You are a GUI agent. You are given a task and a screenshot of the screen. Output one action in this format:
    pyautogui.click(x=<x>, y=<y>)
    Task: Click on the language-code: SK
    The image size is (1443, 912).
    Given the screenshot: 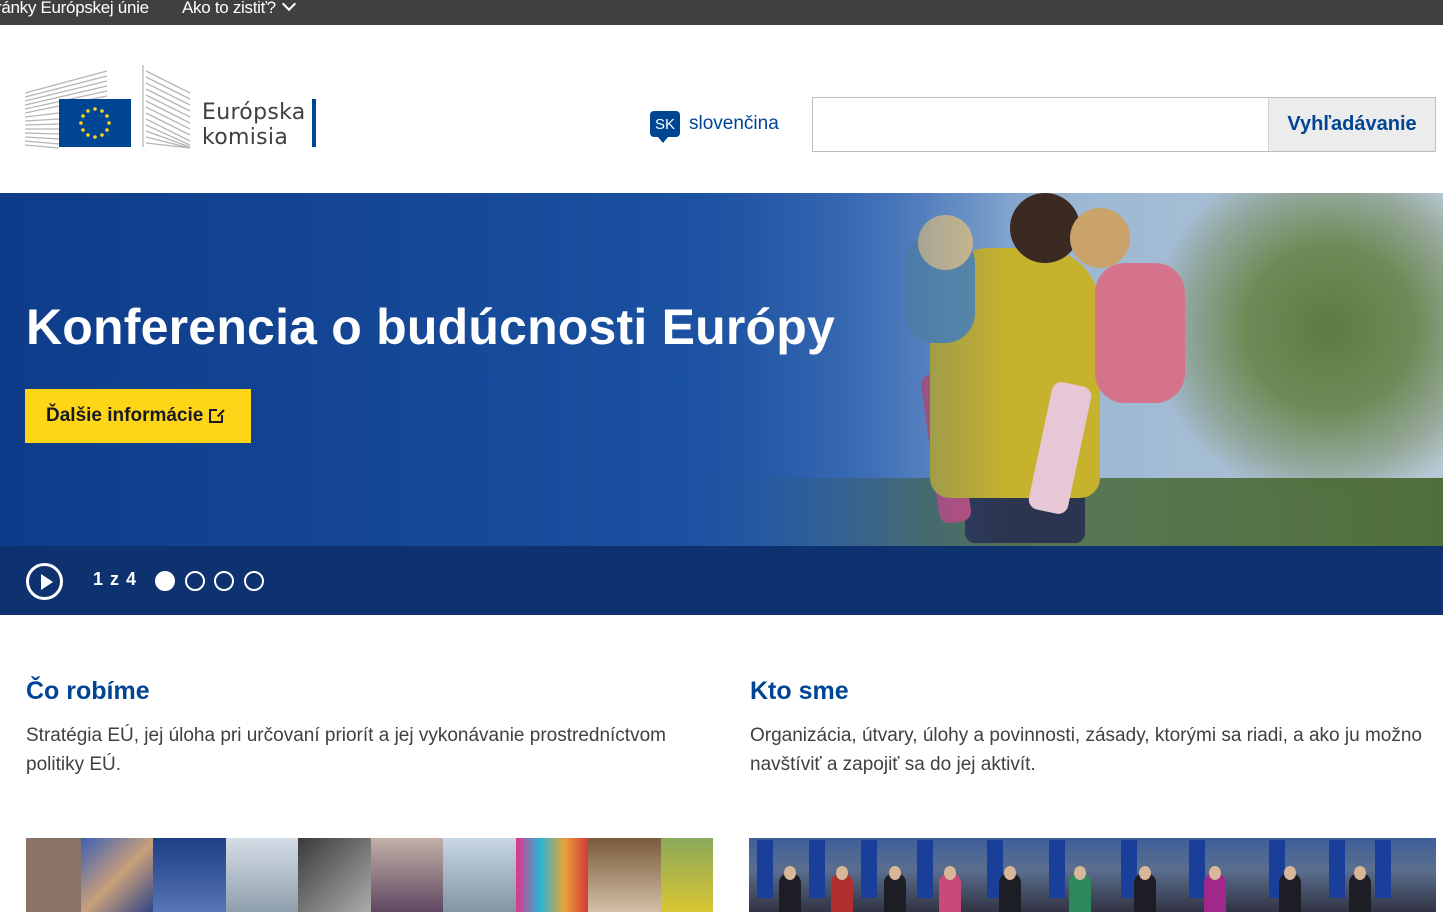 What is the action you would take?
    pyautogui.click(x=664, y=124)
    